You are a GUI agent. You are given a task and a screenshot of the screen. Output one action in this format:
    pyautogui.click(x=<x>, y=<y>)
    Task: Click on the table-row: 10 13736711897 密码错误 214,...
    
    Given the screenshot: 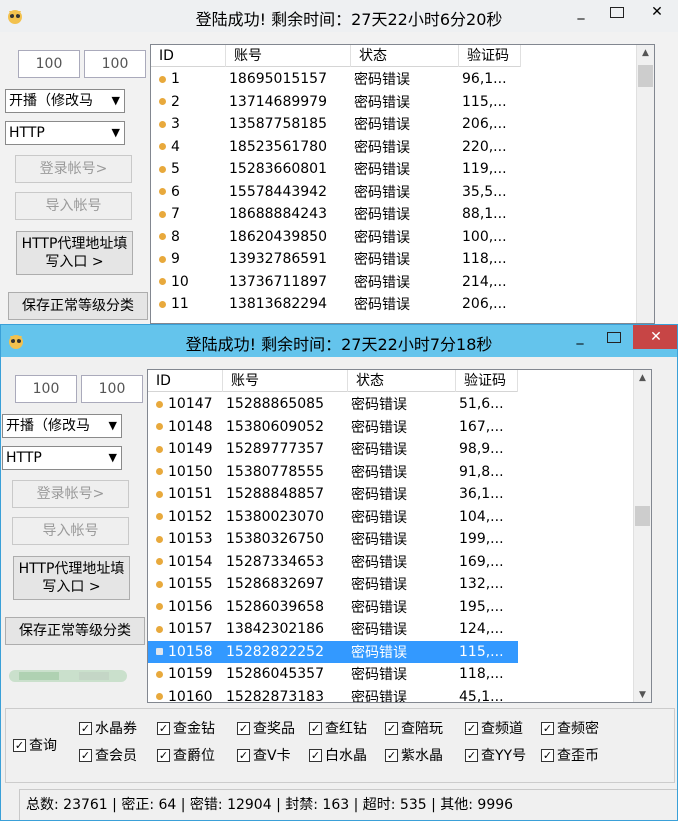 What is the action you would take?
    pyautogui.click(x=336, y=282)
    